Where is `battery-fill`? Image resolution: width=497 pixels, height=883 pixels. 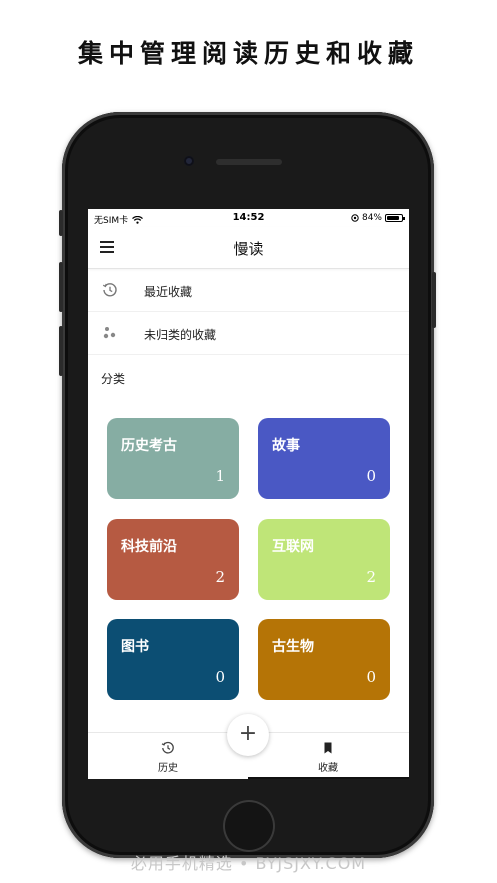 battery-fill is located at coordinates (393, 218).